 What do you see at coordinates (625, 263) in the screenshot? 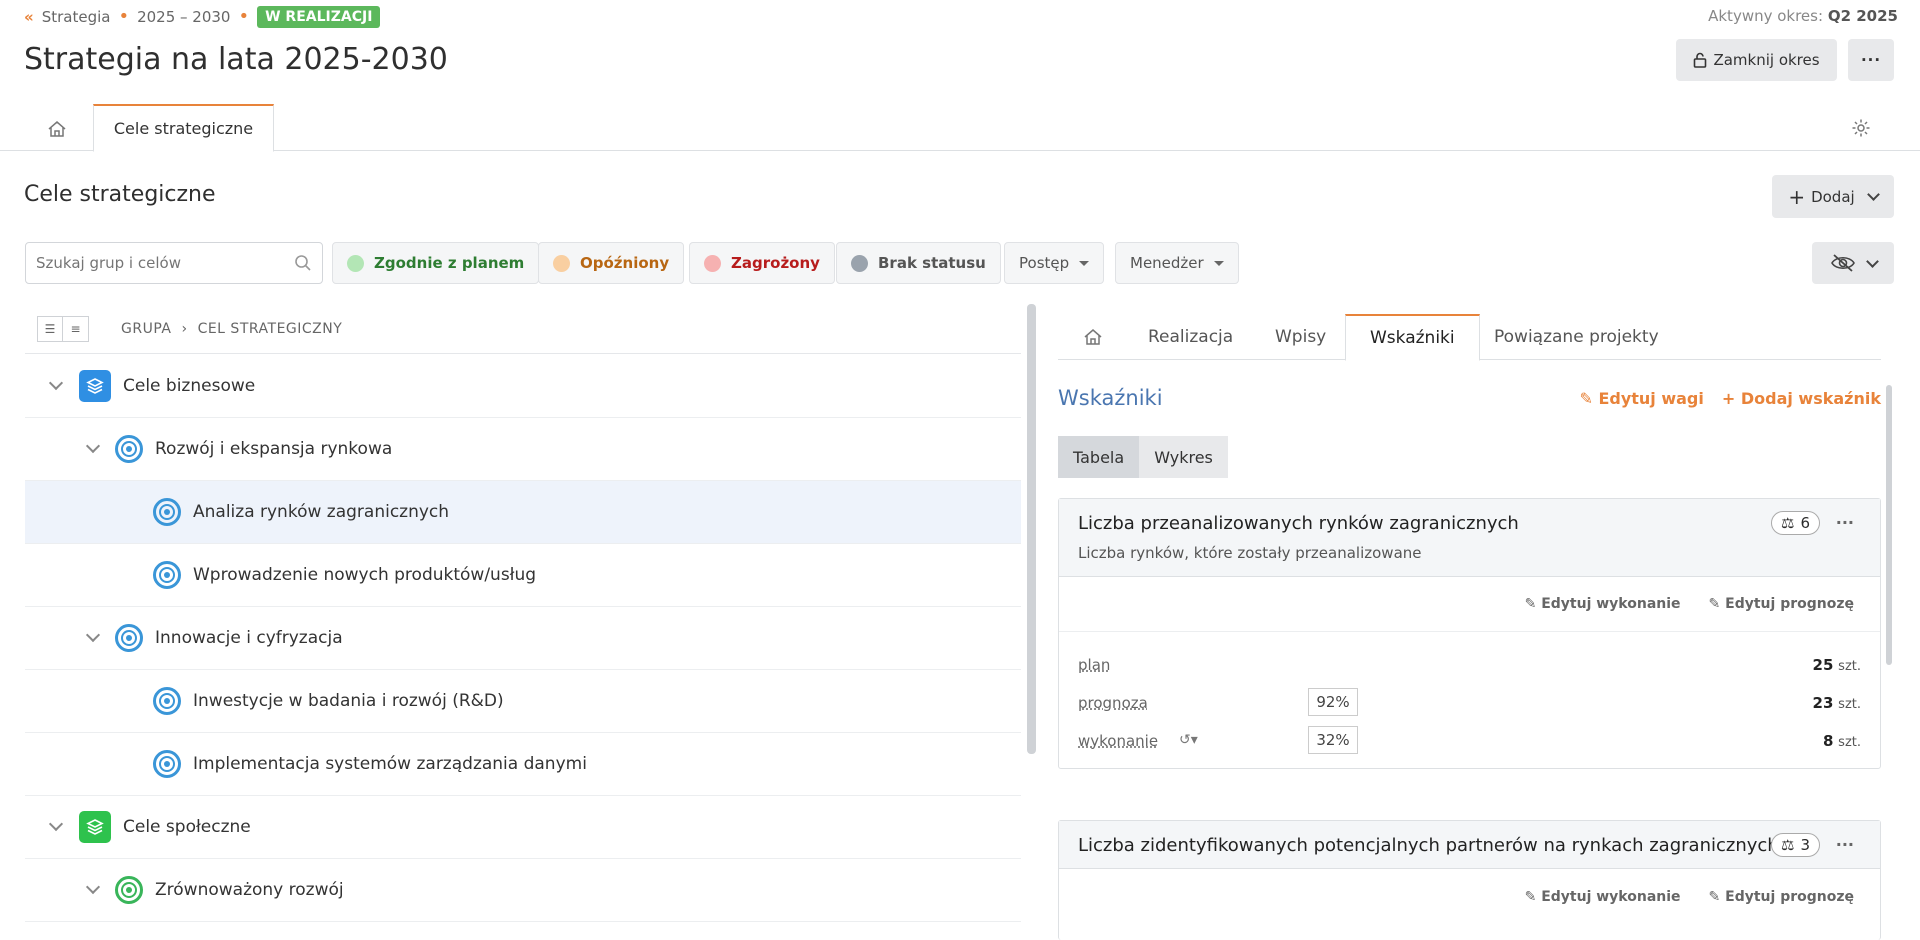
I see `filter-label: Opóźniony` at bounding box center [625, 263].